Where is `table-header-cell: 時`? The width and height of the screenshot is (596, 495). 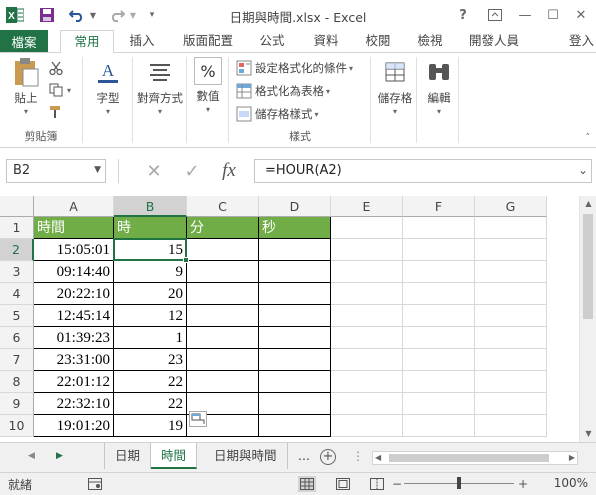 table-header-cell: 時 is located at coordinates (150, 228).